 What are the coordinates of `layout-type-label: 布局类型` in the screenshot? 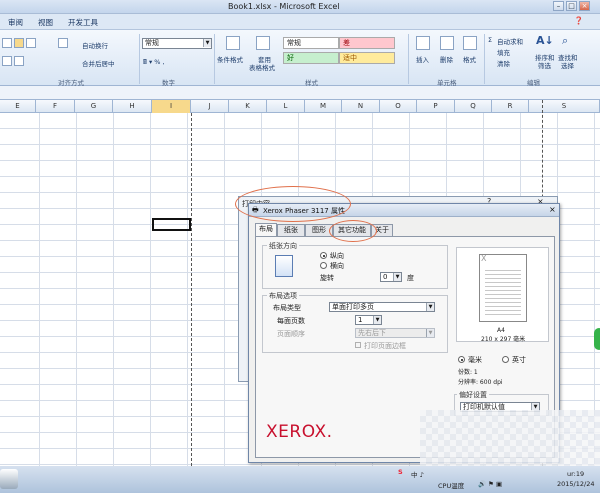 It's located at (287, 308).